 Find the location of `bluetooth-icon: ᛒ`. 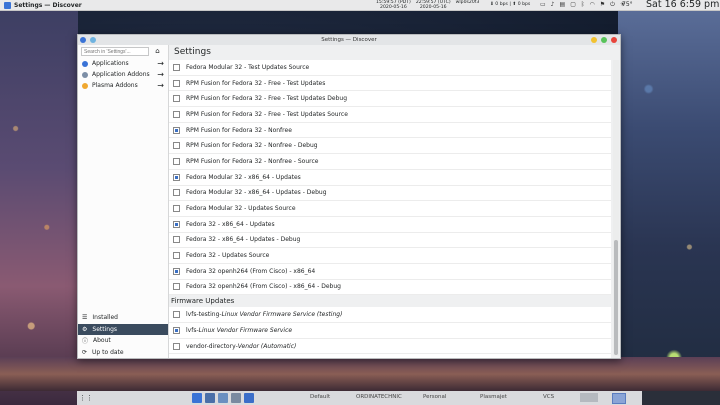

bluetooth-icon: ᛒ is located at coordinates (583, 5).